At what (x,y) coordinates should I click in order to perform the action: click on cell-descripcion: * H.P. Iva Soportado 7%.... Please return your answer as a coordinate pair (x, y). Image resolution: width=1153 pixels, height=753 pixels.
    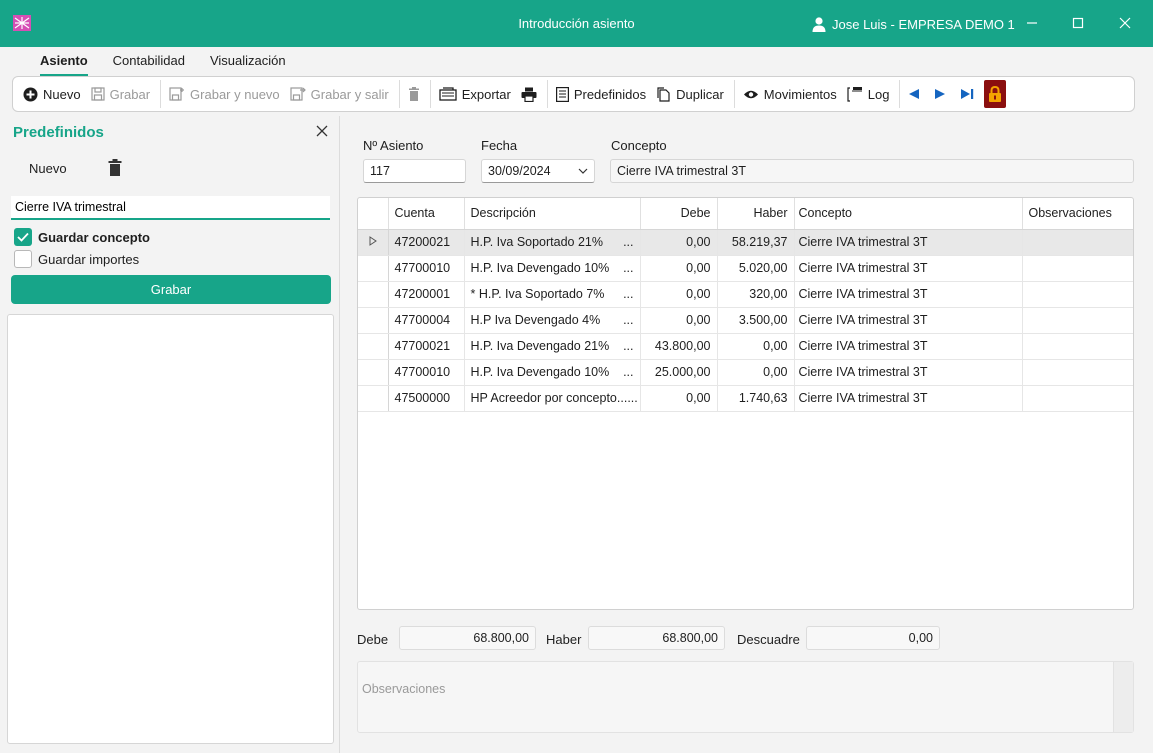
    Looking at the image, I should click on (552, 294).